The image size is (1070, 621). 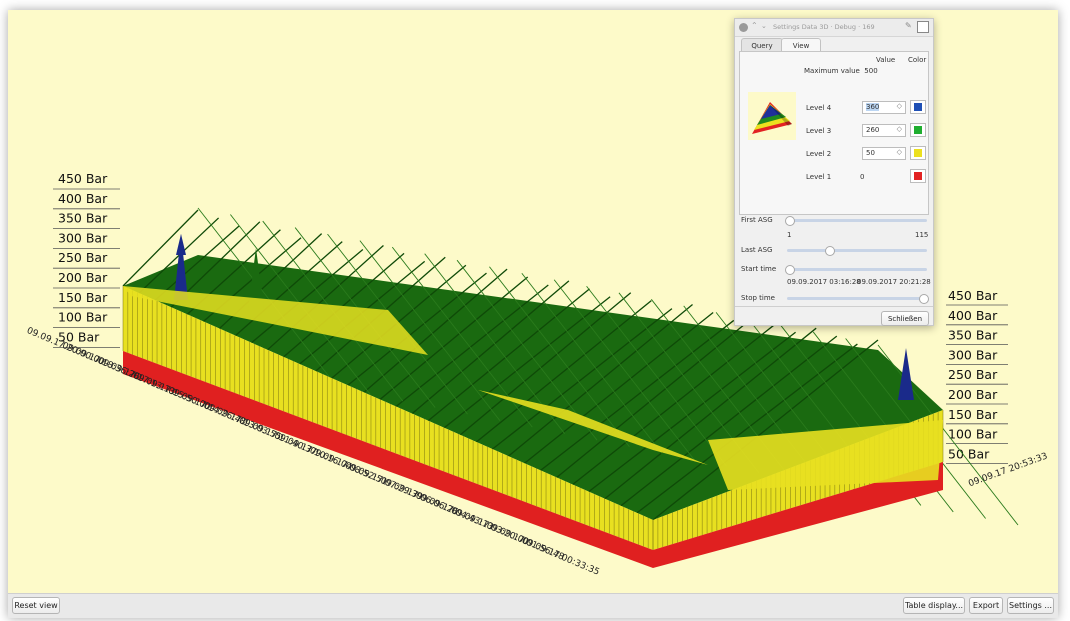 What do you see at coordinates (83, 237) in the screenshot?
I see `left-tick-label: 300 Bar` at bounding box center [83, 237].